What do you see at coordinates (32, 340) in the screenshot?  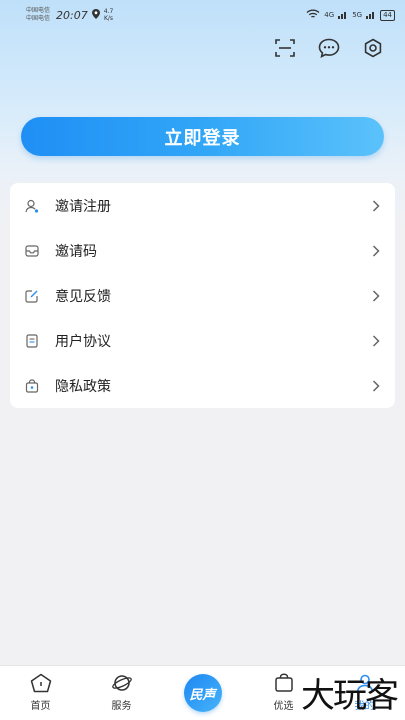 I see `document-icon` at bounding box center [32, 340].